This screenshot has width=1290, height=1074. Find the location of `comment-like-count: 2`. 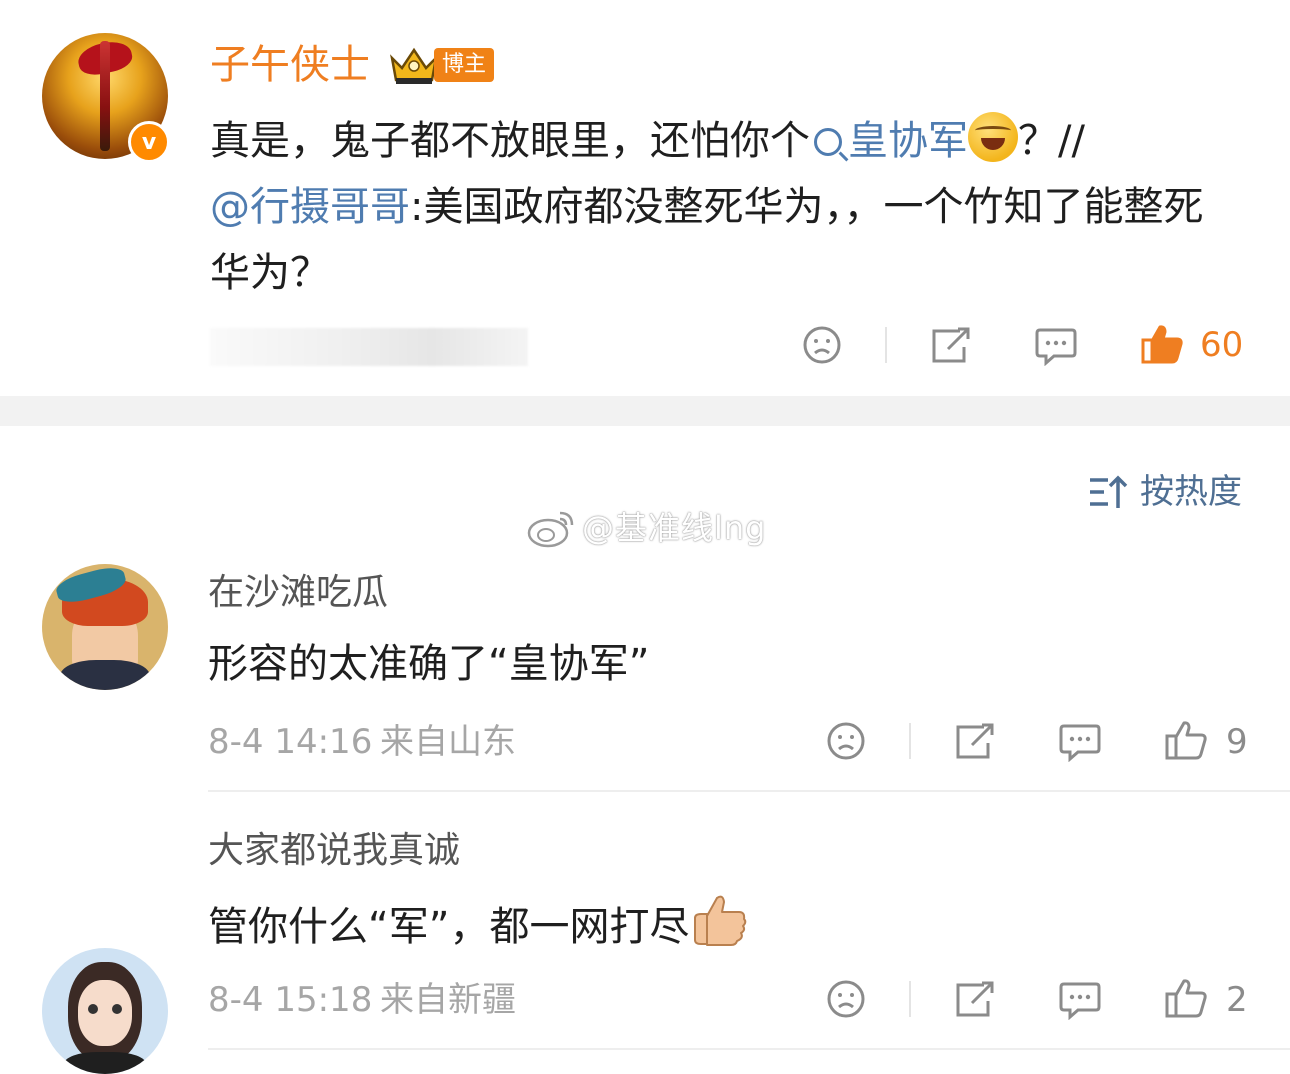

comment-like-count: 2 is located at coordinates (1237, 1000).